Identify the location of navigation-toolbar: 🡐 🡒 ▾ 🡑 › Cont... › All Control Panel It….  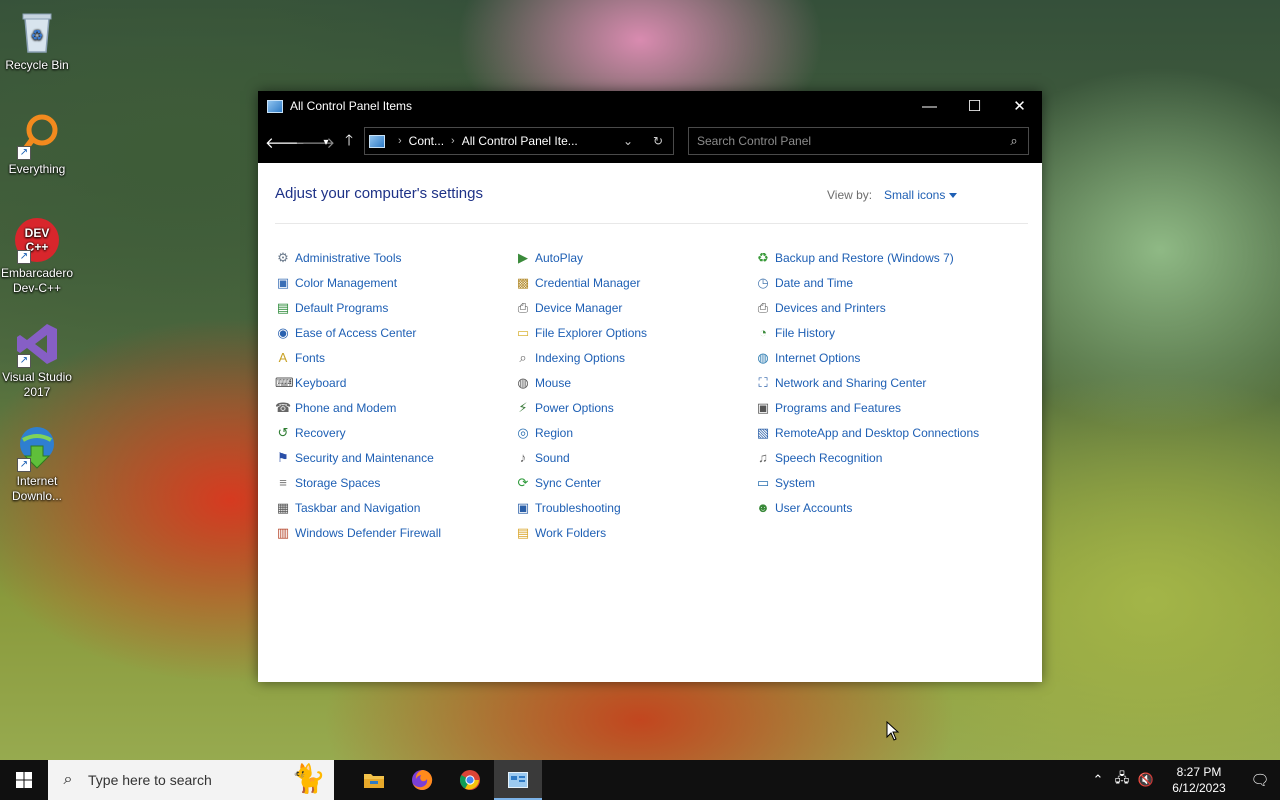
(650, 142).